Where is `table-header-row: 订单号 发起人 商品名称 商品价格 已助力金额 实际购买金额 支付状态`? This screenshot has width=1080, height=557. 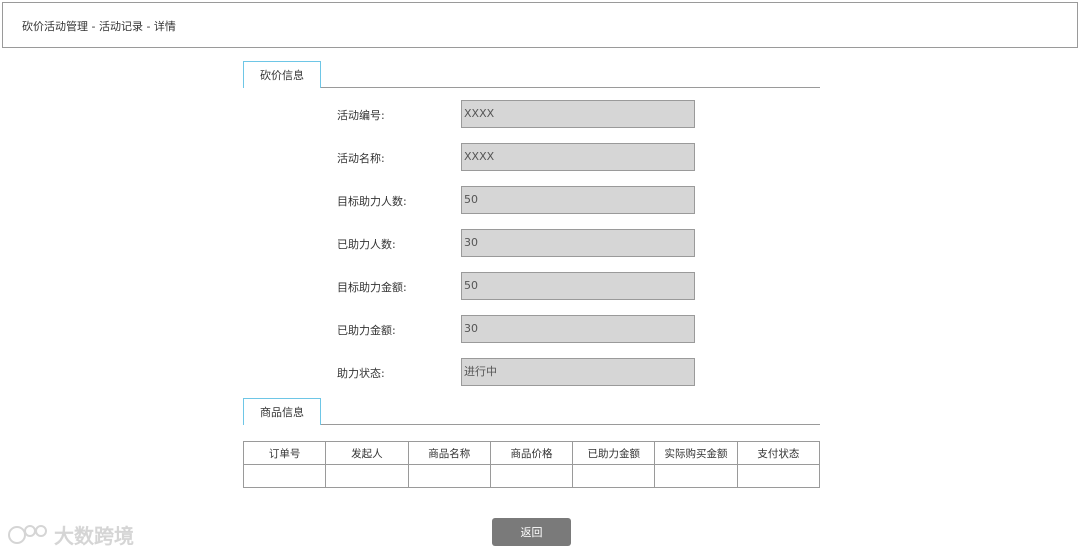 table-header-row: 订单号 发起人 商品名称 商品价格 已助力金额 实际购买金额 支付状态 is located at coordinates (531, 453).